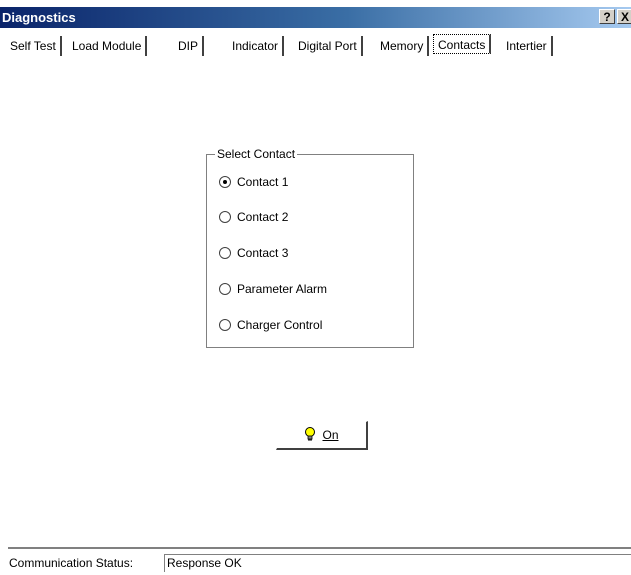  I want to click on window-title: Diagnostics, so click(39, 17).